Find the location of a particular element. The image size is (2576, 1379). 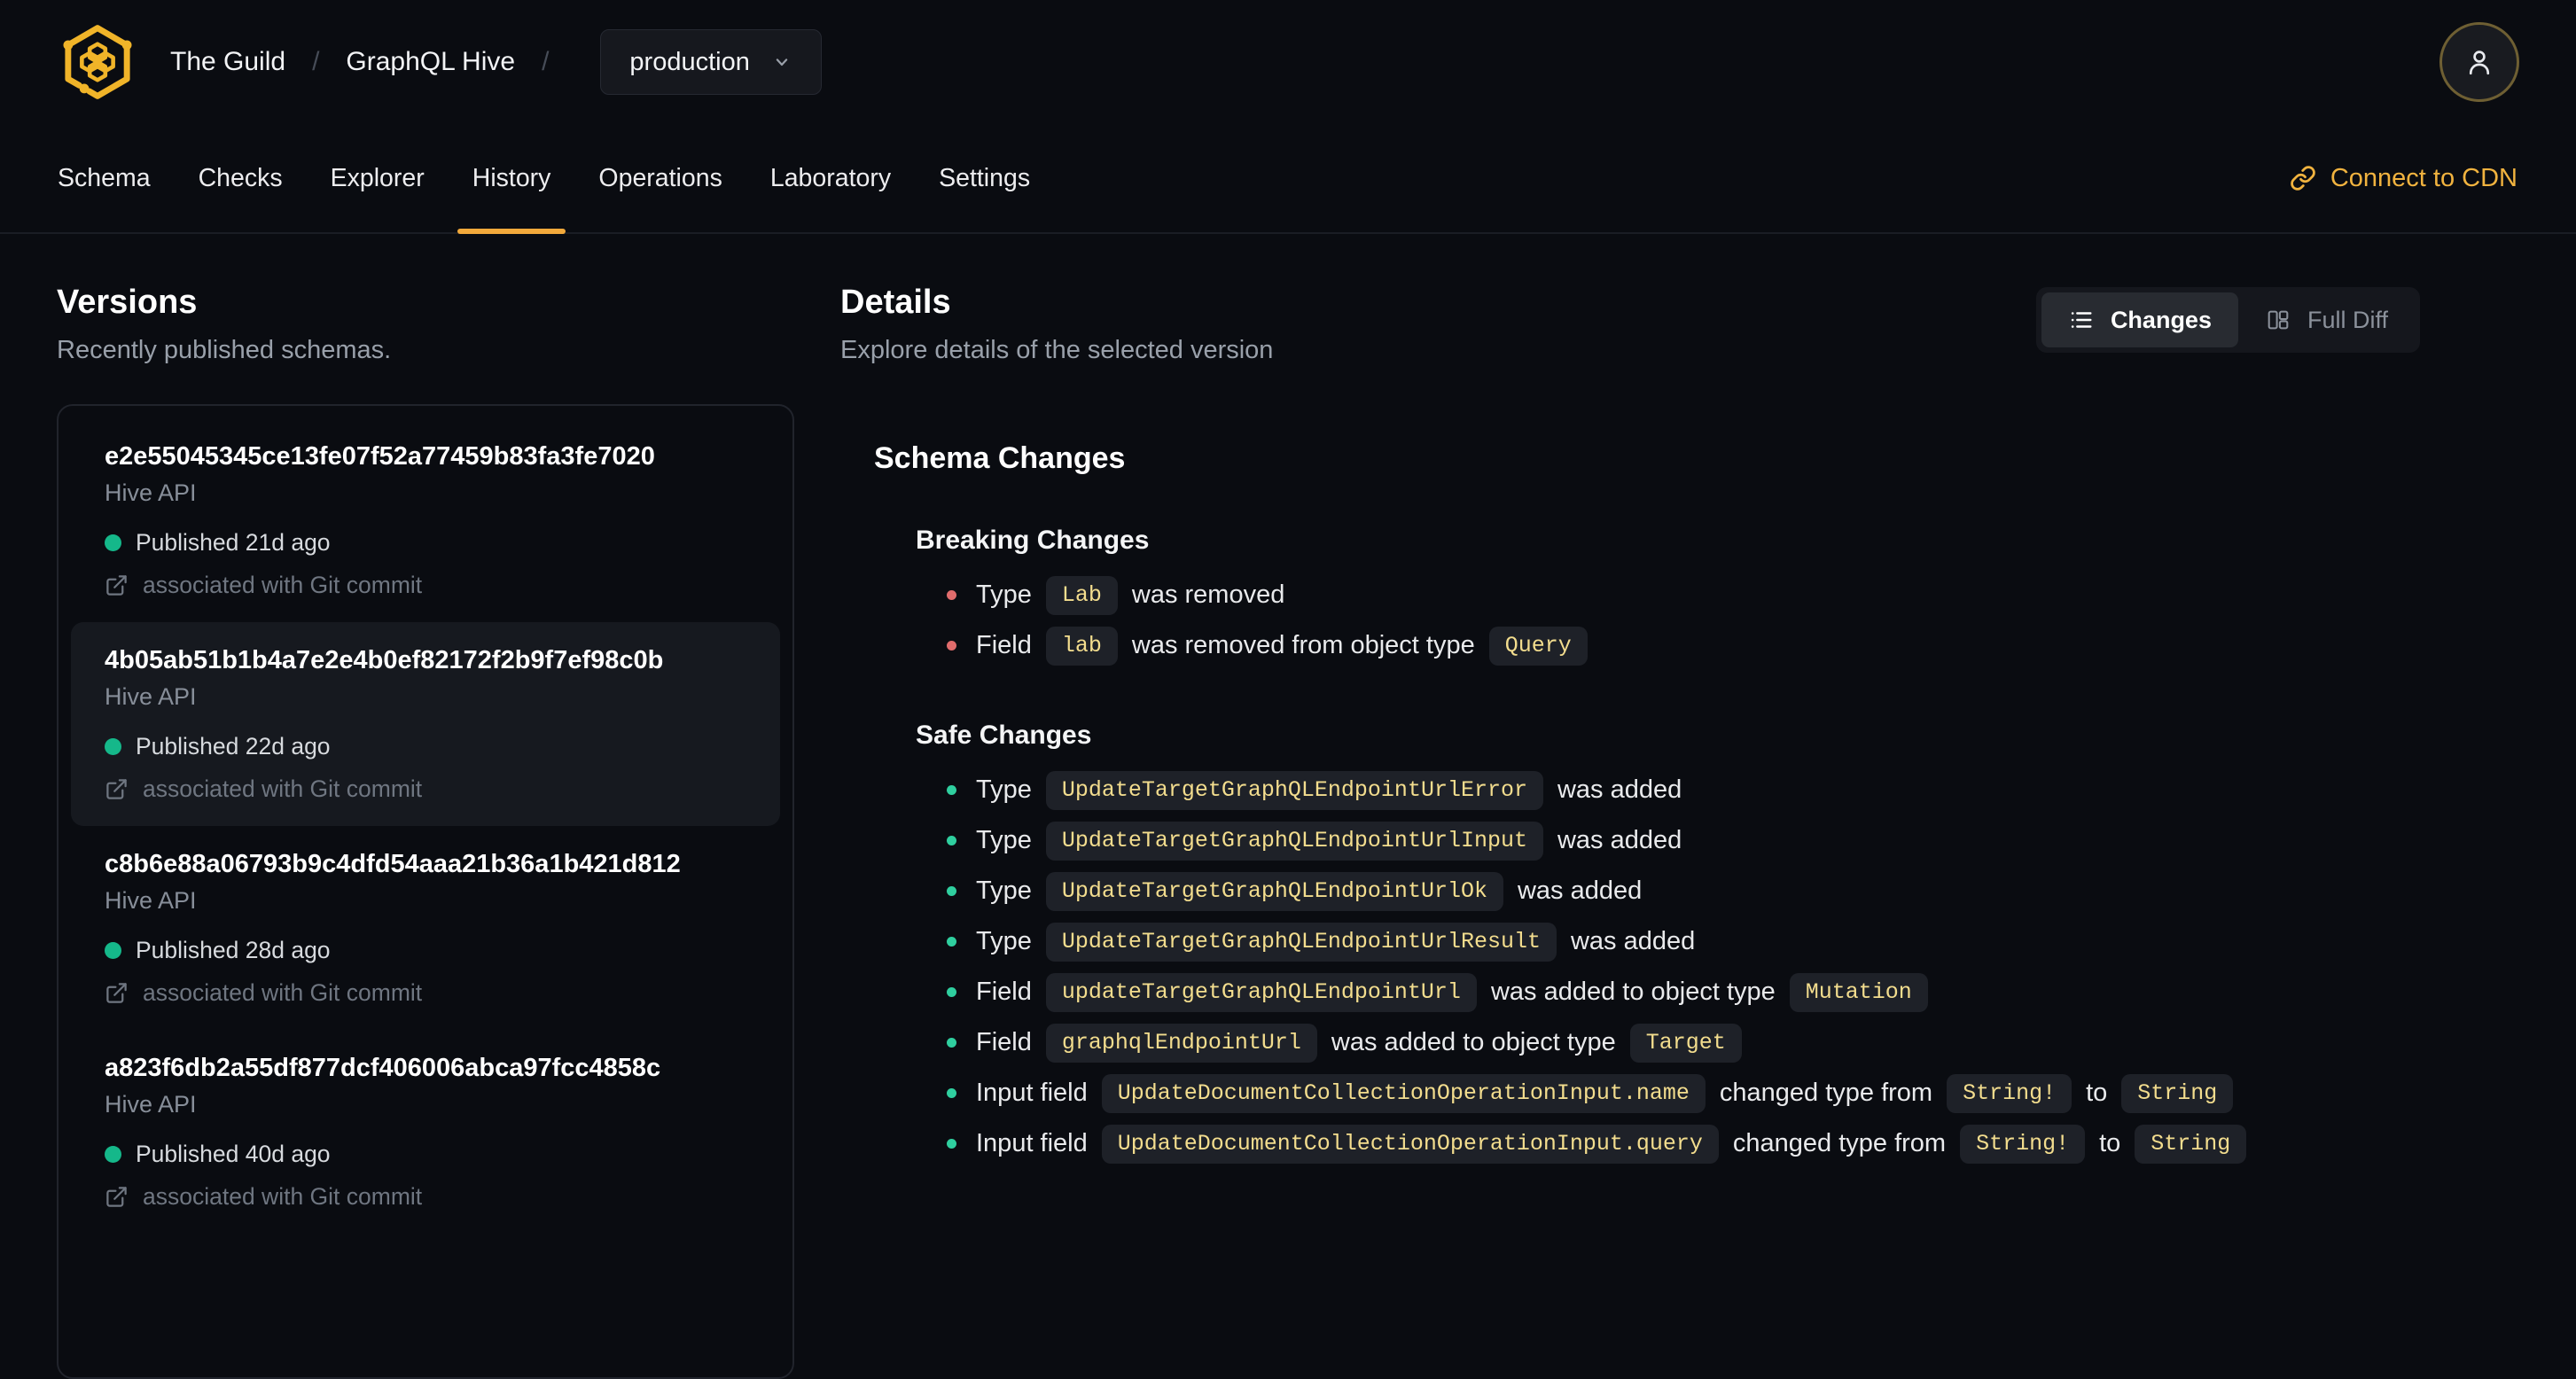

code-badge: updateTargetGraphQLEndpointUrl is located at coordinates (1261, 992).